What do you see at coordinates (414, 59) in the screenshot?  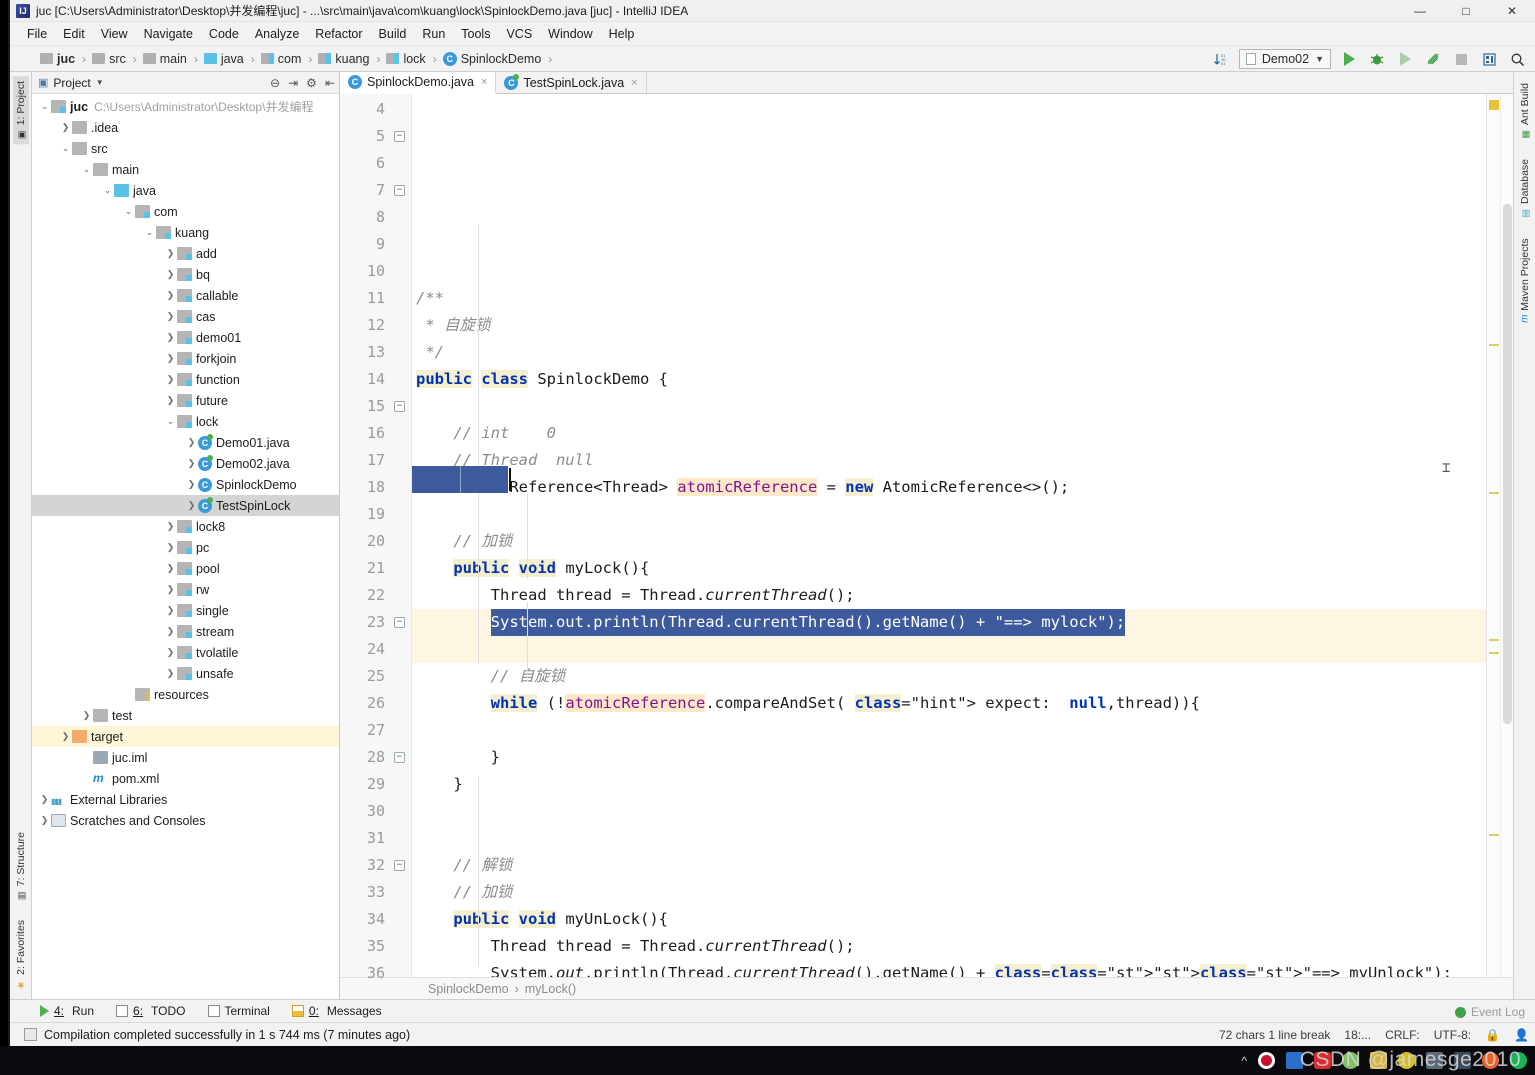 I see `breadcrumb-item-lock: lock ›` at bounding box center [414, 59].